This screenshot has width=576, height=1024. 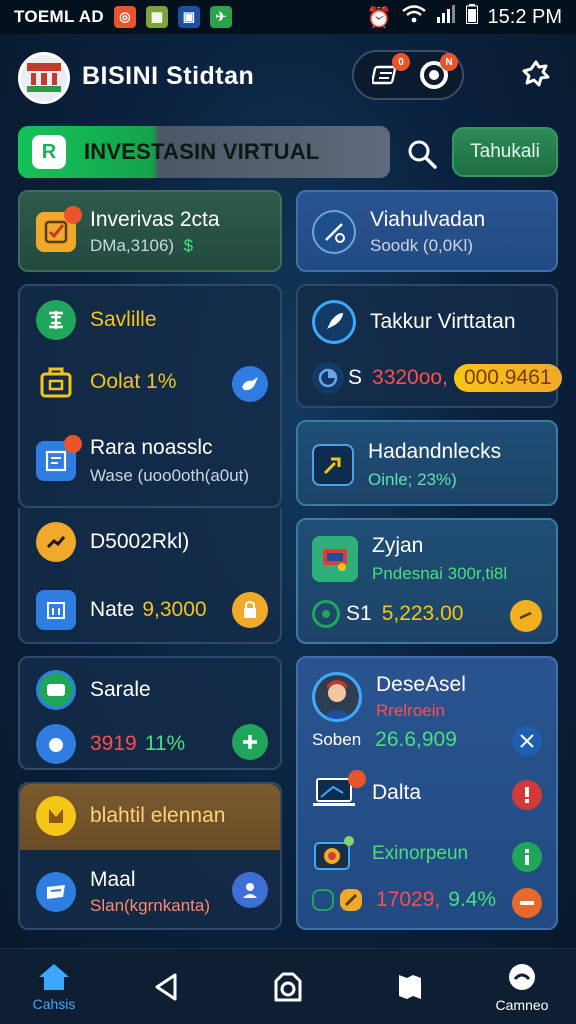 What do you see at coordinates (158, 815) in the screenshot?
I see `card-11-band: blahtil elennan` at bounding box center [158, 815].